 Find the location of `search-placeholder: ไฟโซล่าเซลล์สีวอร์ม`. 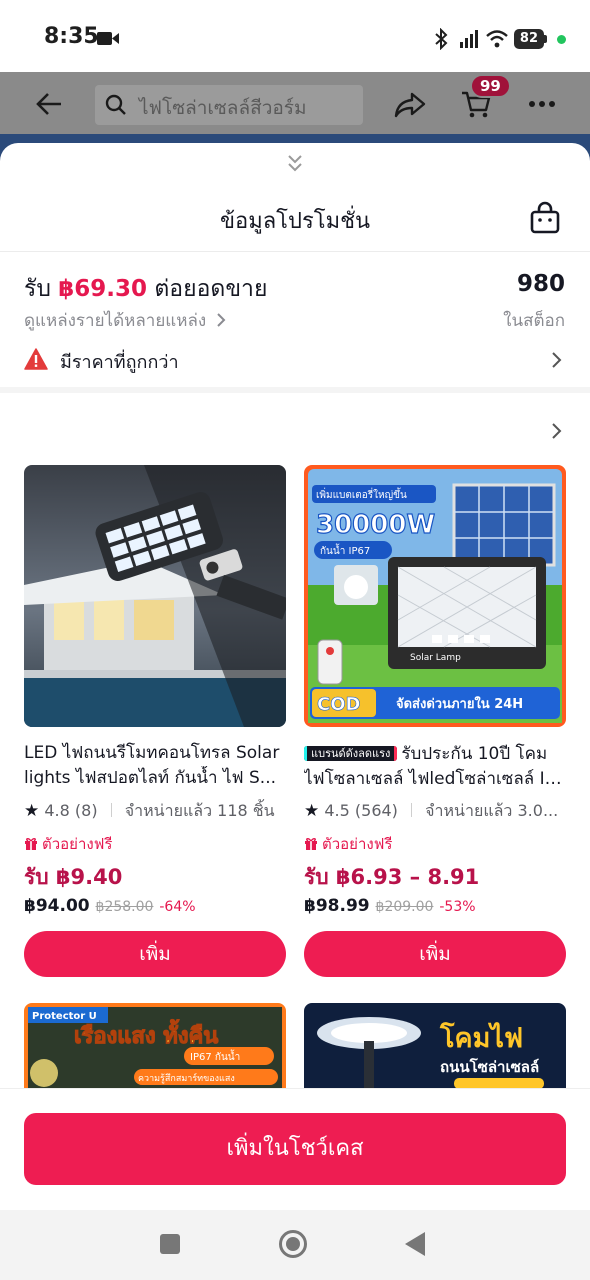

search-placeholder: ไฟโซล่าเซลล์สีวอร์ม is located at coordinates (223, 108).